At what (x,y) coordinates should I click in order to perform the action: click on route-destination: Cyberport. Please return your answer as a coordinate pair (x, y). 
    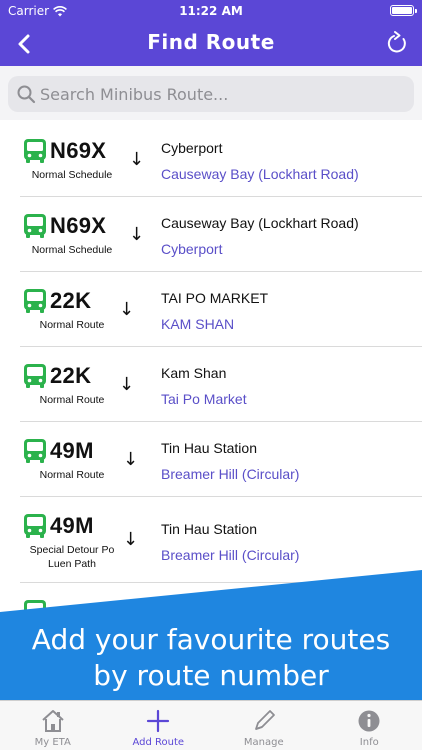
    Looking at the image, I should click on (192, 249).